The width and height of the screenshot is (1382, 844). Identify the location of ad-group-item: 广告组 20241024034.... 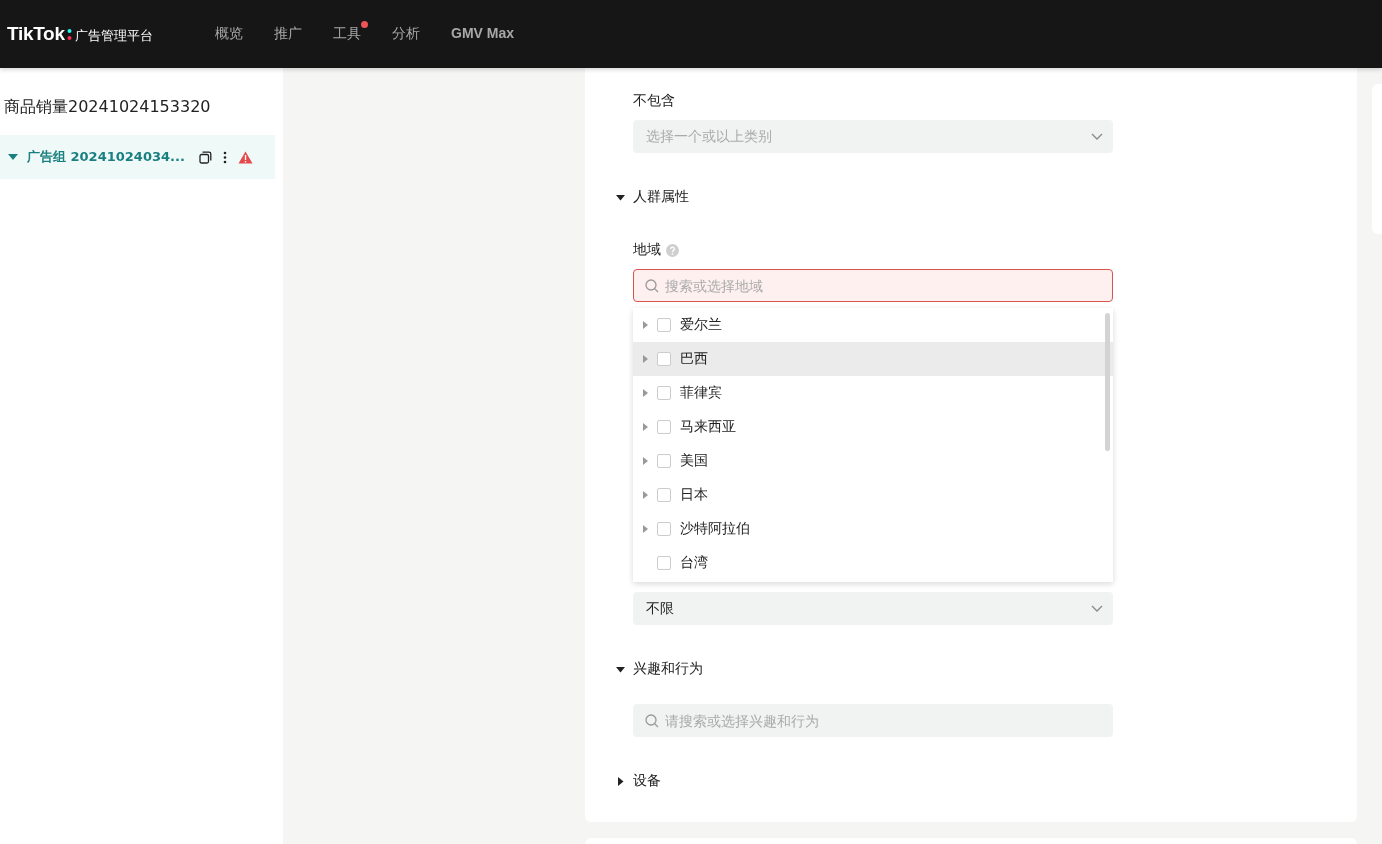
(137, 157).